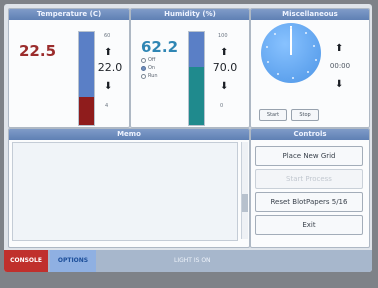  Describe the element at coordinates (143, 76) in the screenshot. I see `radio-run-icon` at that location.